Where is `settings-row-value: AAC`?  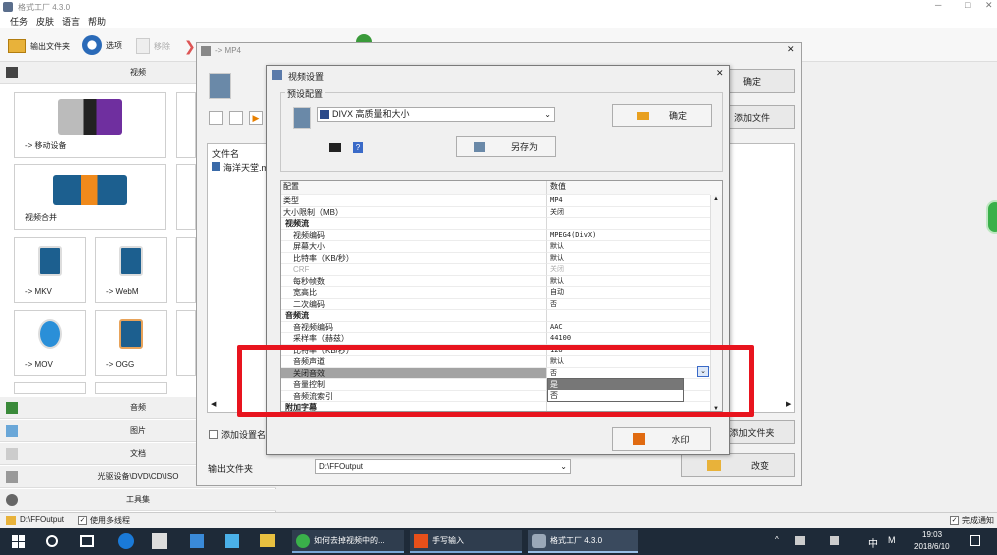 settings-row-value: AAC is located at coordinates (628, 327).